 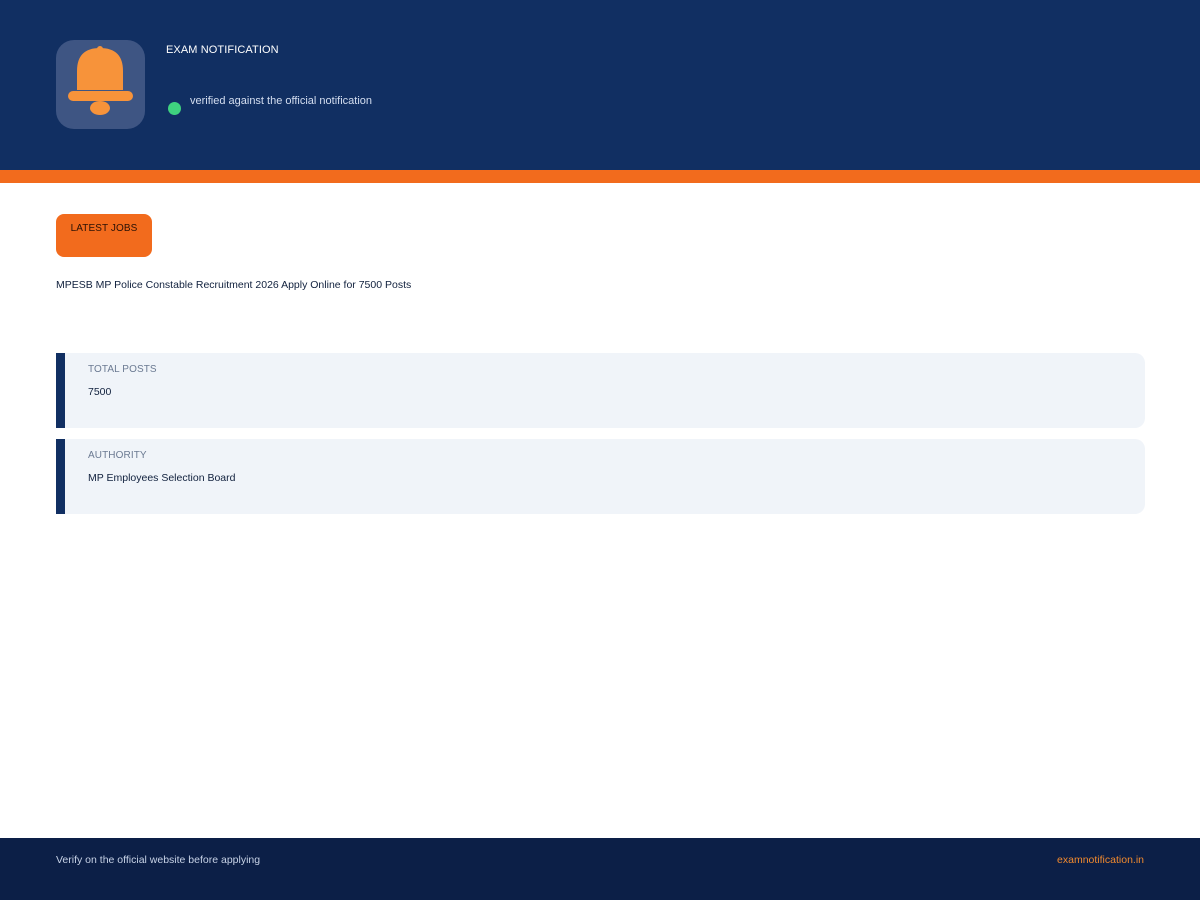 I want to click on brand-title: EXAM NOTIFICATION, so click(x=222, y=50).